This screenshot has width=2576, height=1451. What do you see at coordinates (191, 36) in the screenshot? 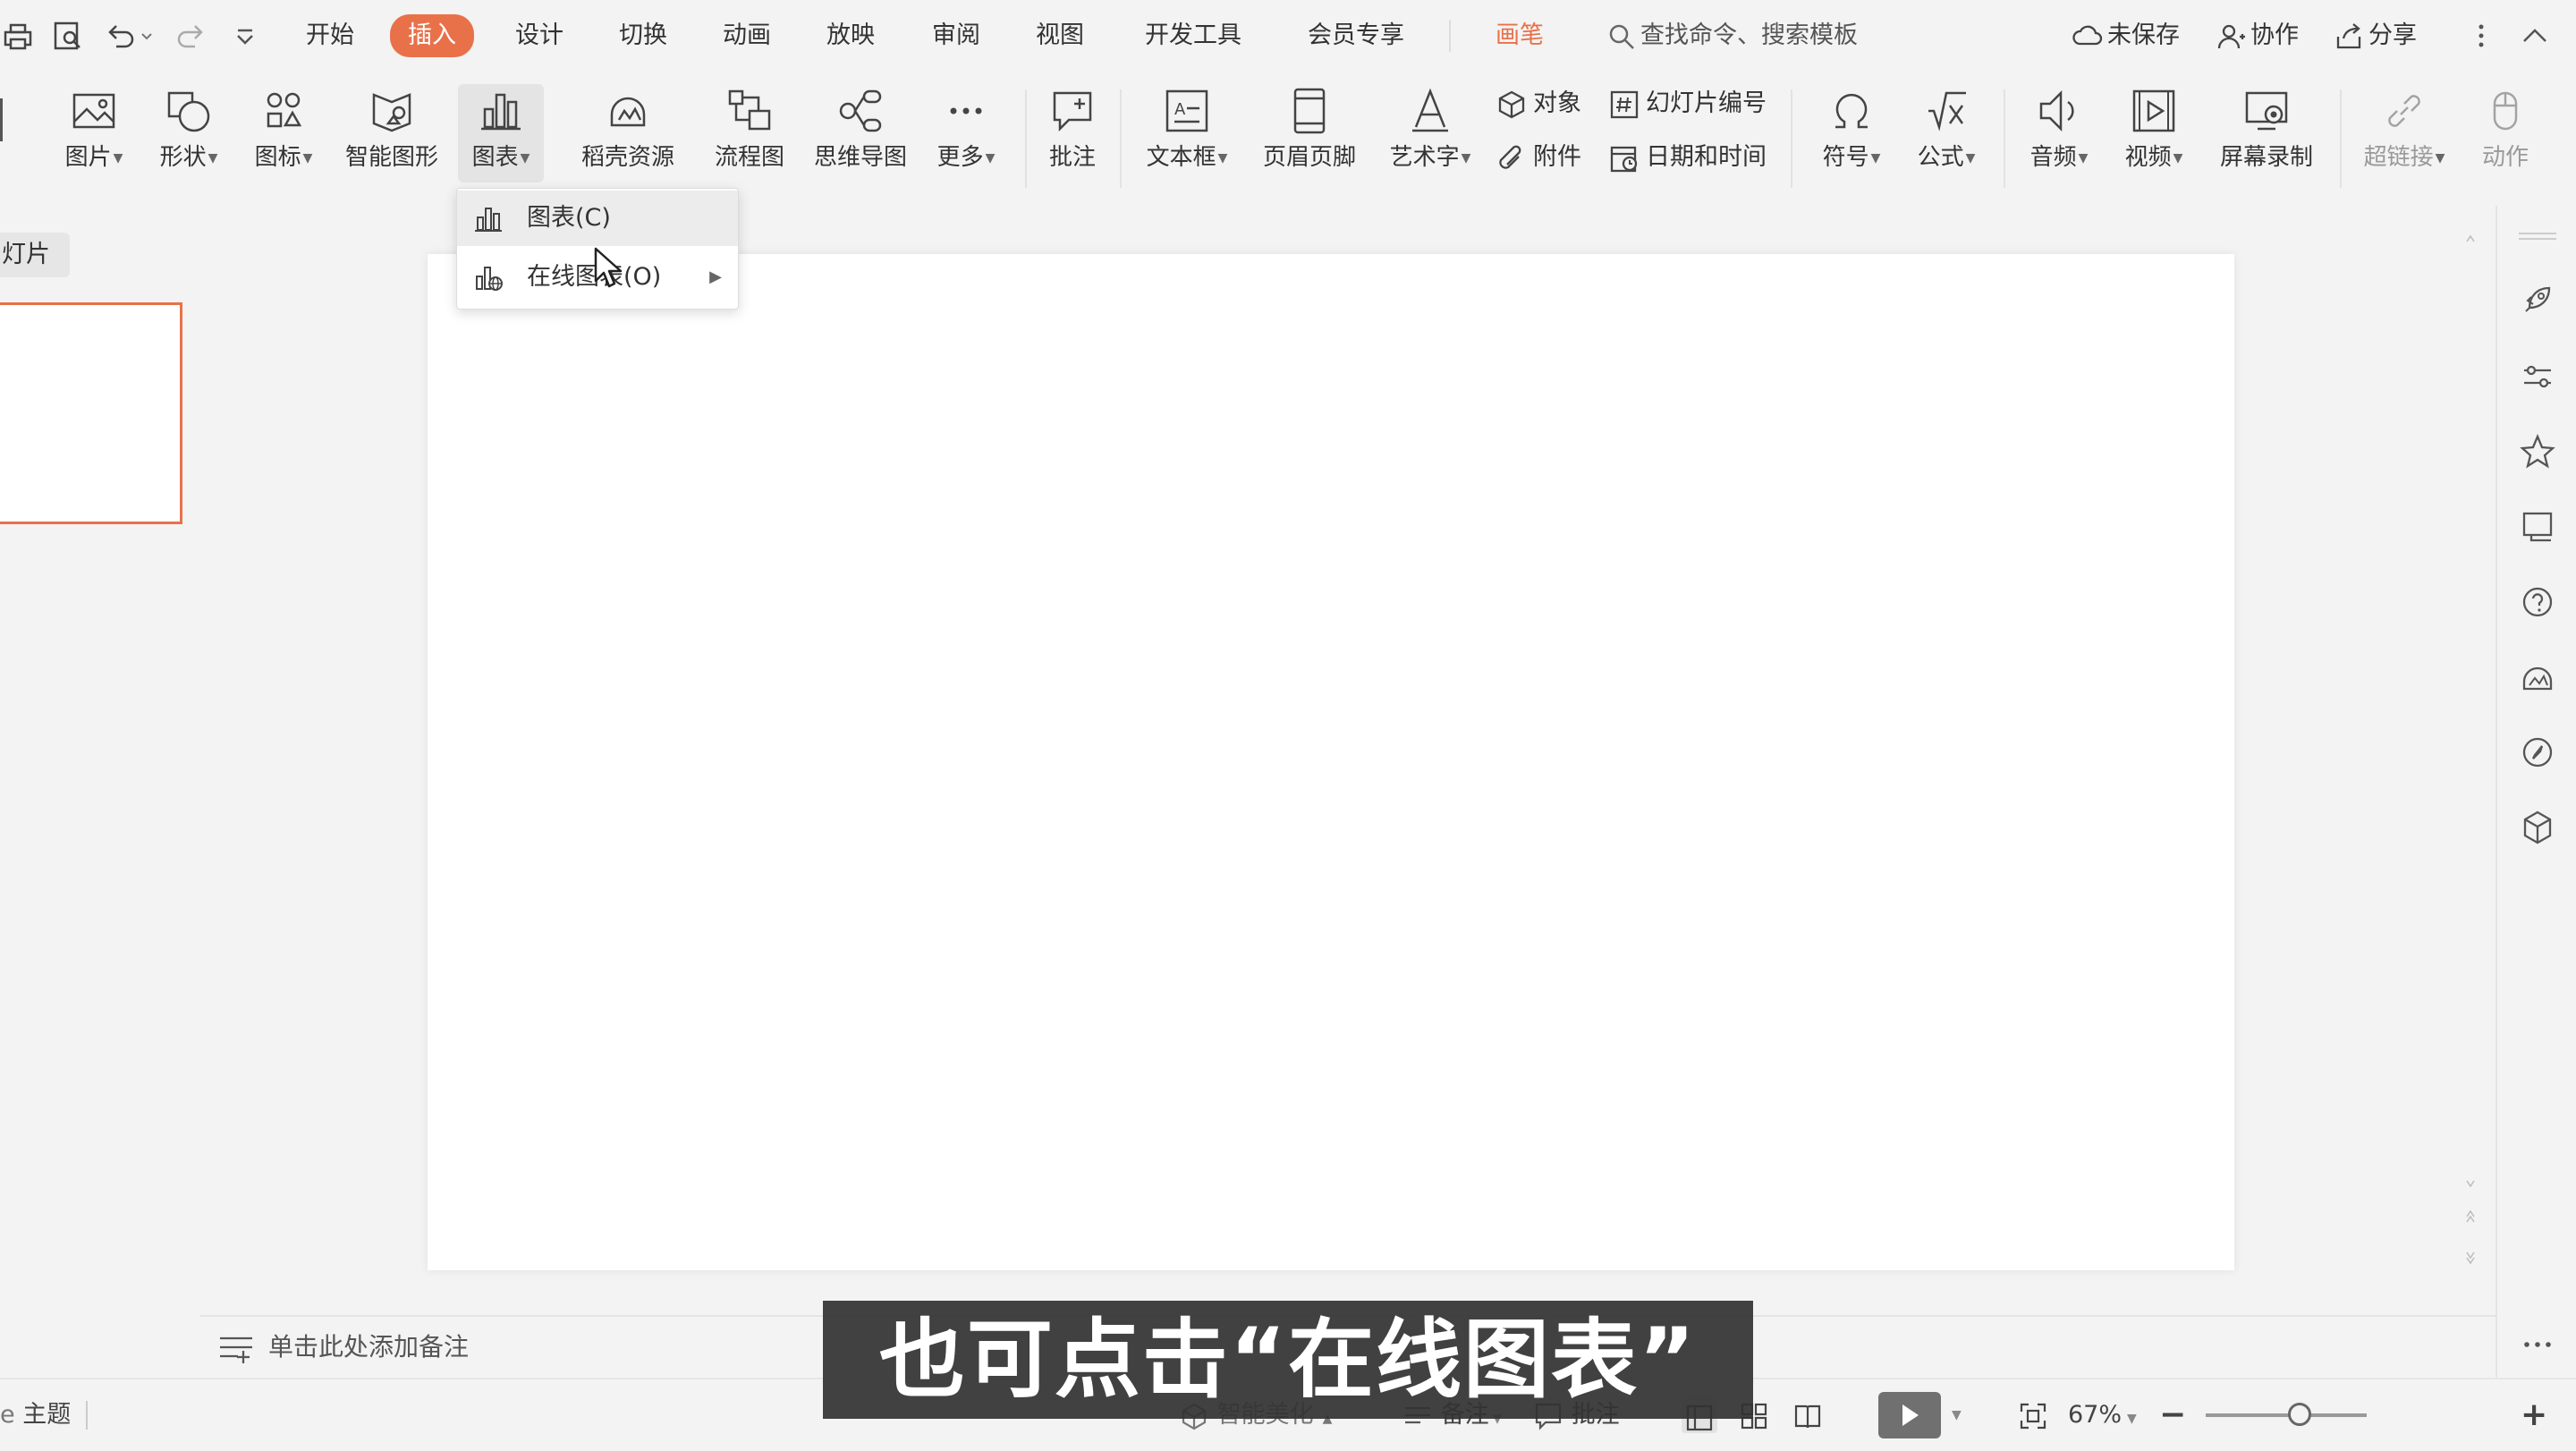
I see `redo-icon` at bounding box center [191, 36].